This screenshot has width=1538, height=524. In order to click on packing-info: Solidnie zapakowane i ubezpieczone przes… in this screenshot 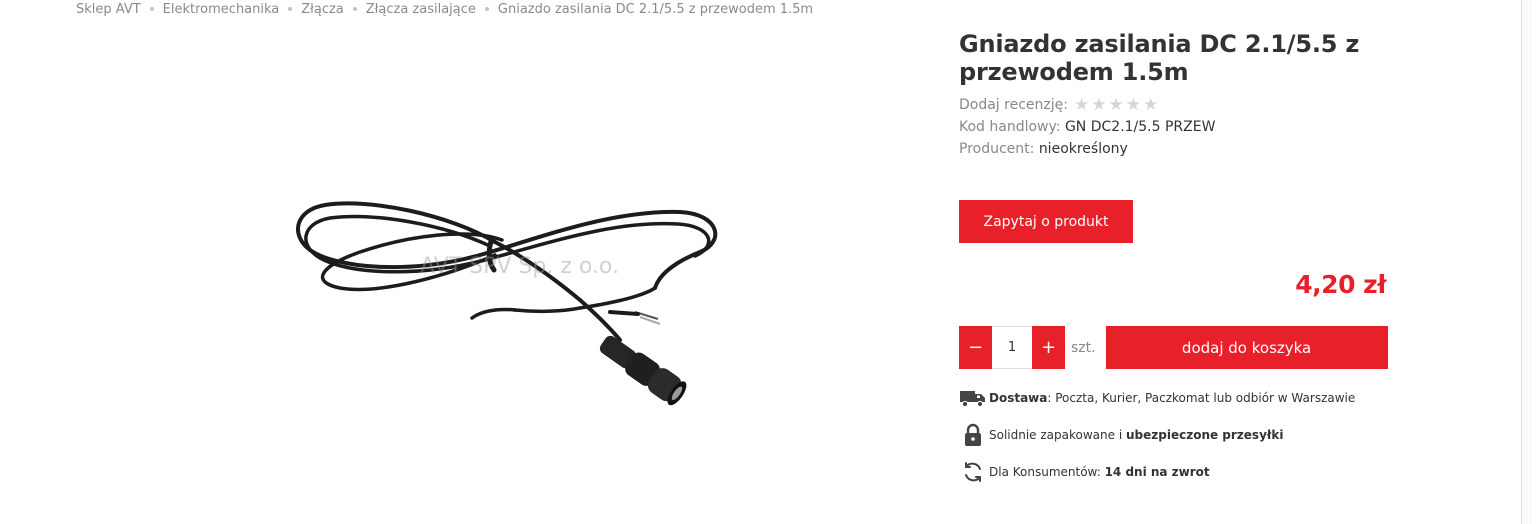, I will do `click(1121, 435)`.